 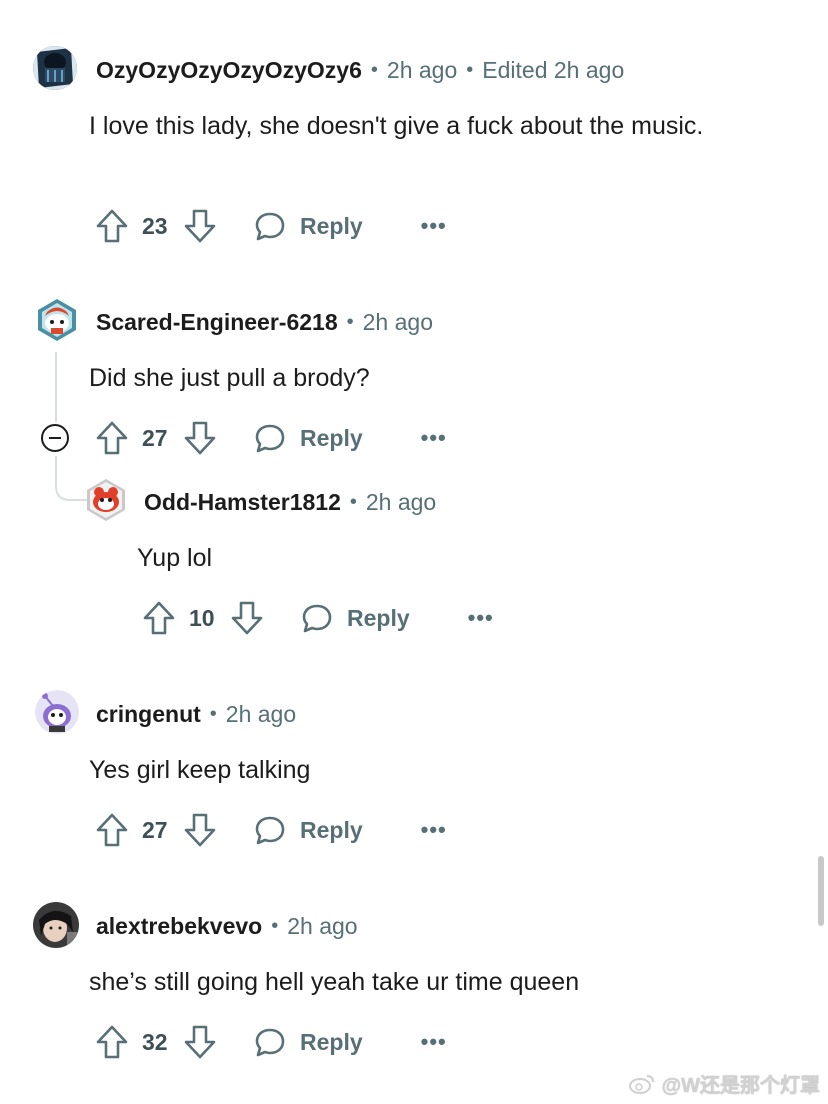 What do you see at coordinates (242, 502) in the screenshot?
I see `username: Odd-Hamster1812` at bounding box center [242, 502].